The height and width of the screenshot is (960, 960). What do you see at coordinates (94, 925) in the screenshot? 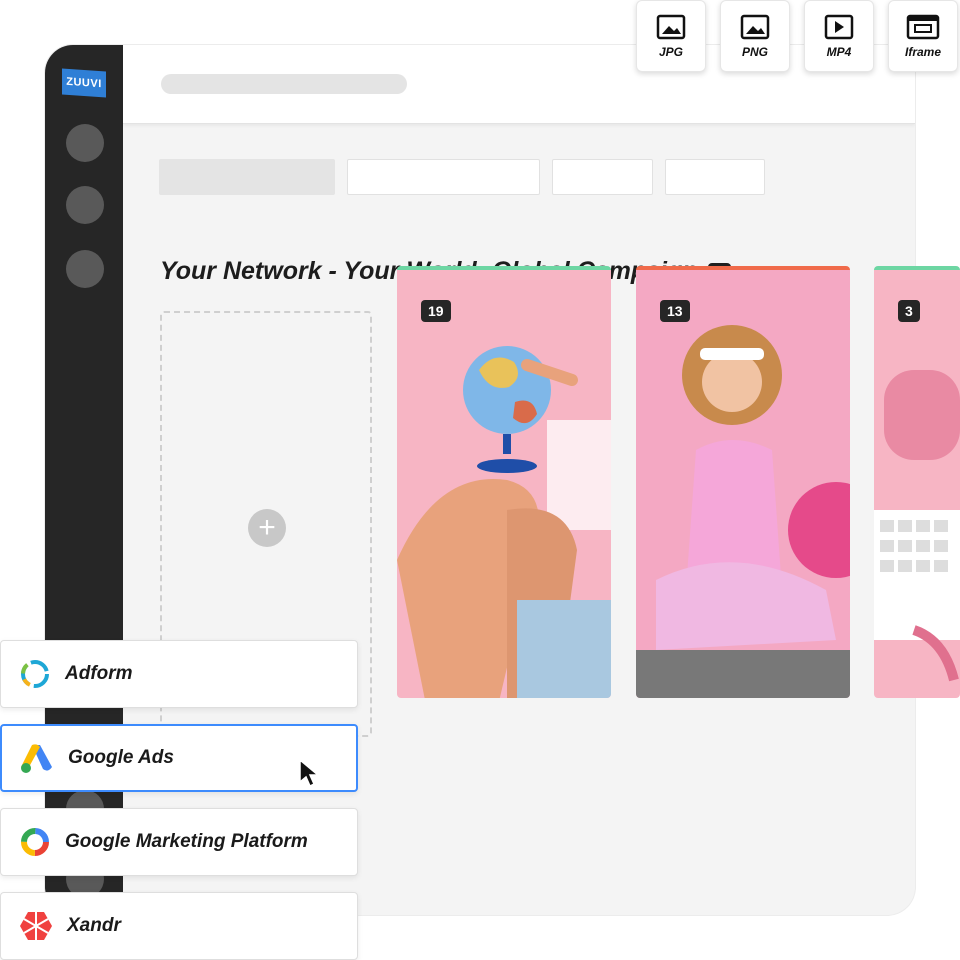
I see `partner-label: Xandr` at bounding box center [94, 925].